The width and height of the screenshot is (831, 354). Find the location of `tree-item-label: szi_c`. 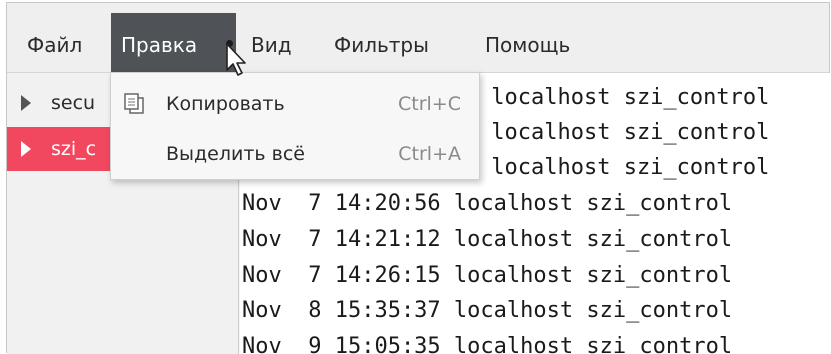

tree-item-label: szi_c is located at coordinates (74, 149).